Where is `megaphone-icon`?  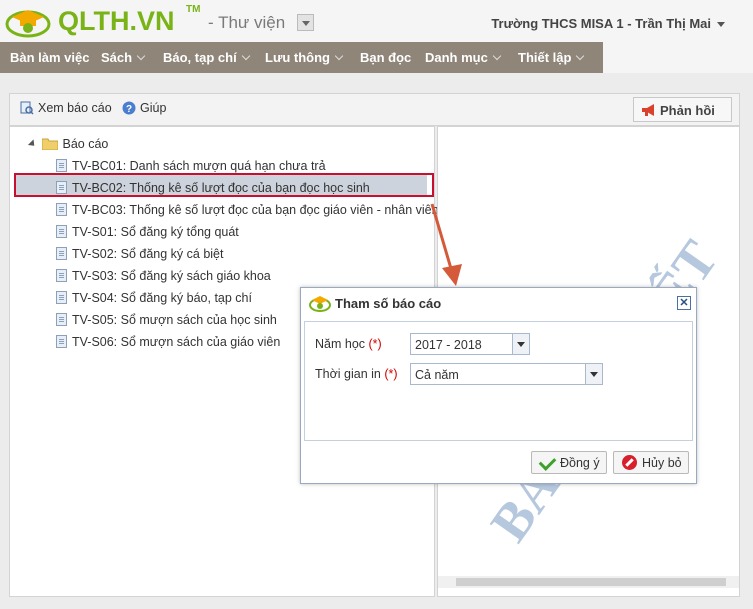
megaphone-icon is located at coordinates (648, 110).